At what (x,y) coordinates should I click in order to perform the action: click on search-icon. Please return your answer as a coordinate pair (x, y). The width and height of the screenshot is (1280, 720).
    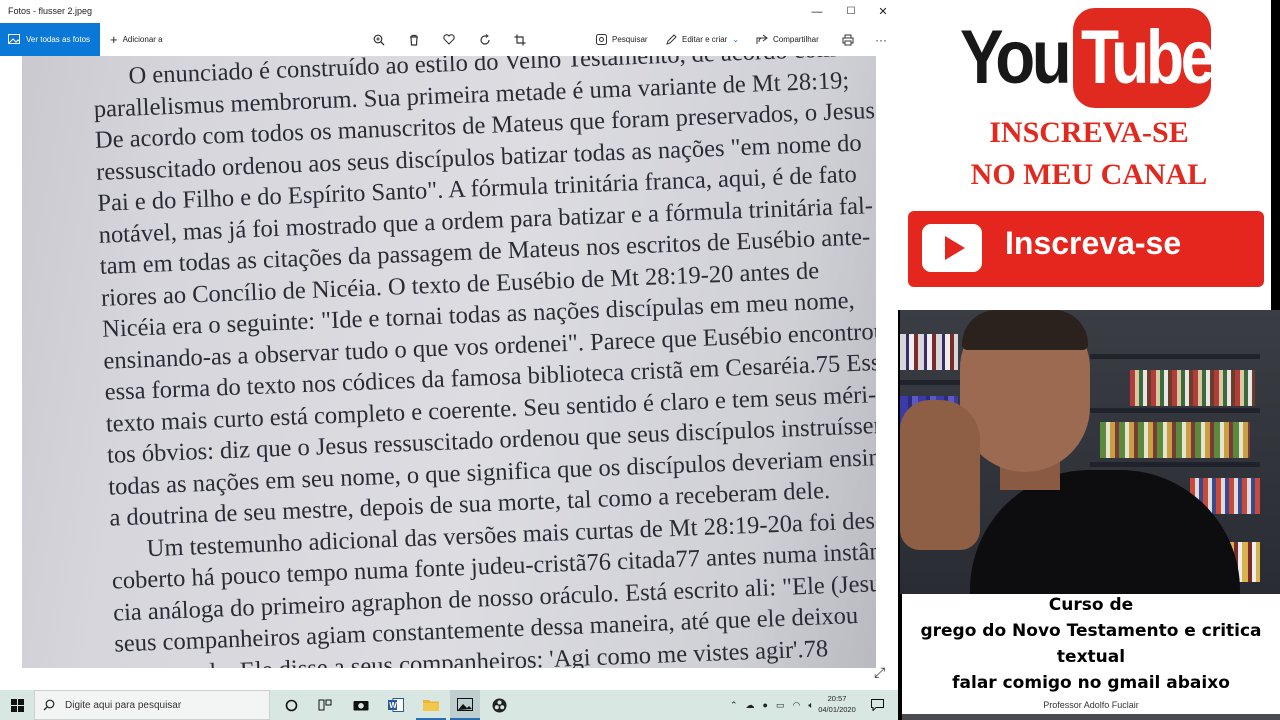
    Looking at the image, I should click on (49, 705).